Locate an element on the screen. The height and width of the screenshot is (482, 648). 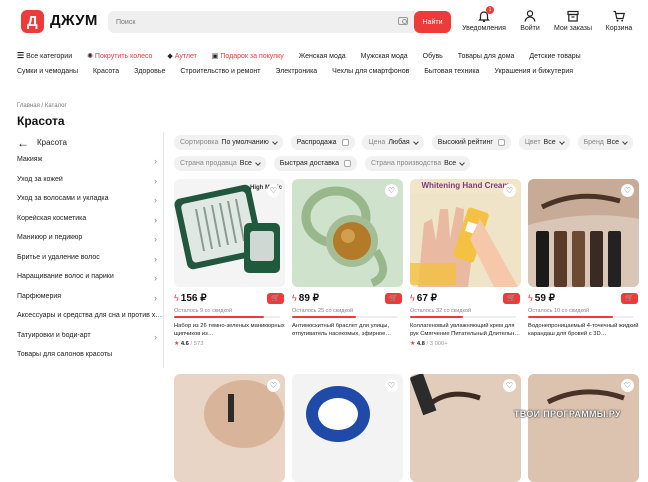
filter-fast-delivery: Быстрая доставка is located at coordinates (315, 163).